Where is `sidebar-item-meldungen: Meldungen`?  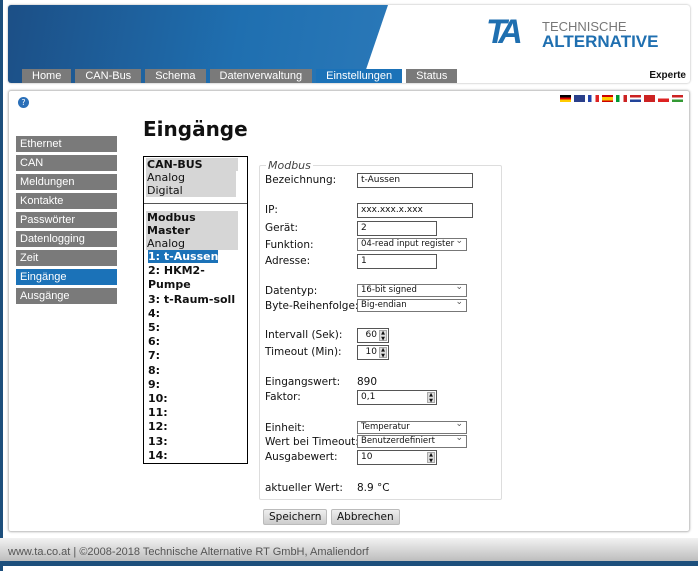 sidebar-item-meldungen: Meldungen is located at coordinates (66, 182).